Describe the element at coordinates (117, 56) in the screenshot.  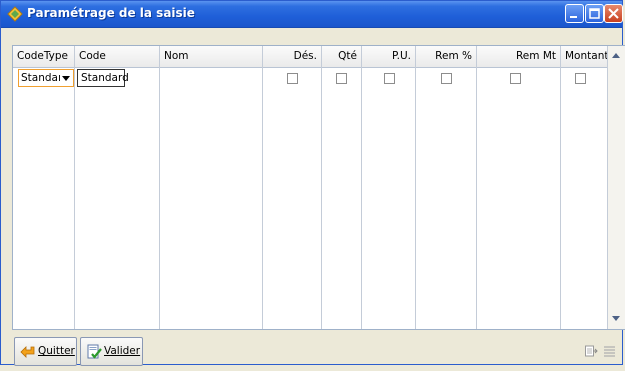
I see `column-header-code: Code` at that location.